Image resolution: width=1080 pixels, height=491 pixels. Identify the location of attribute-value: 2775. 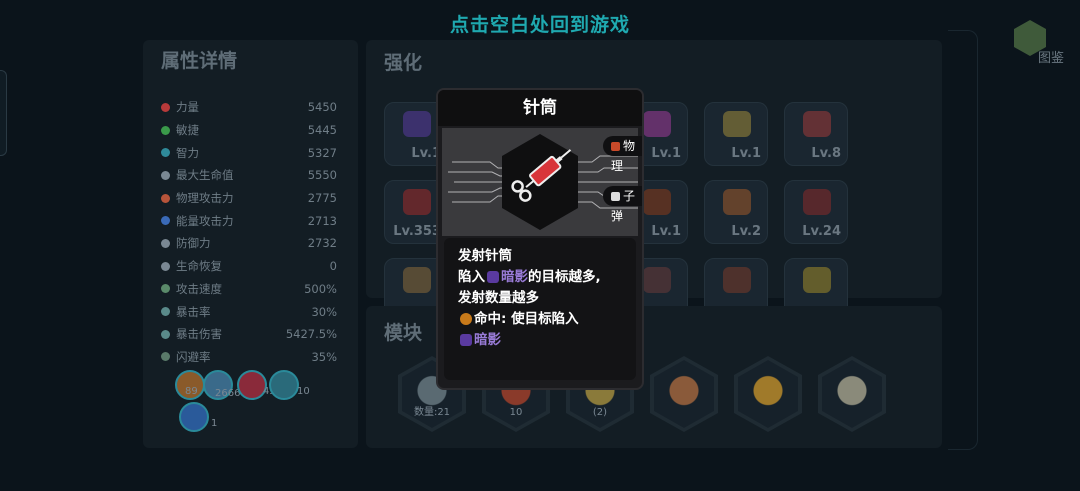
(322, 198).